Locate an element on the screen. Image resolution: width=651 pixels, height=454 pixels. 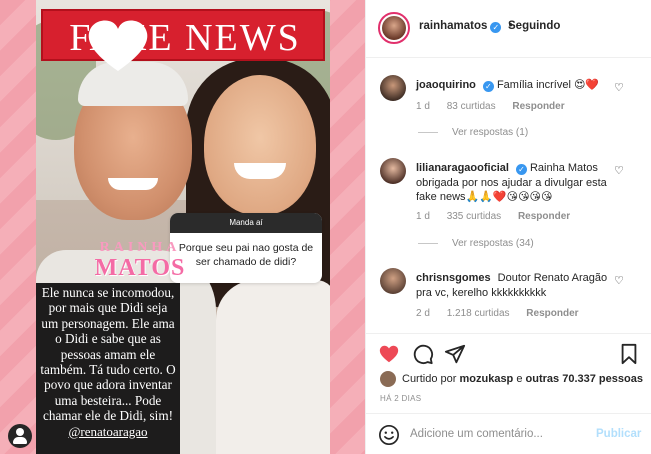
author-avatar is located at coordinates (394, 28).